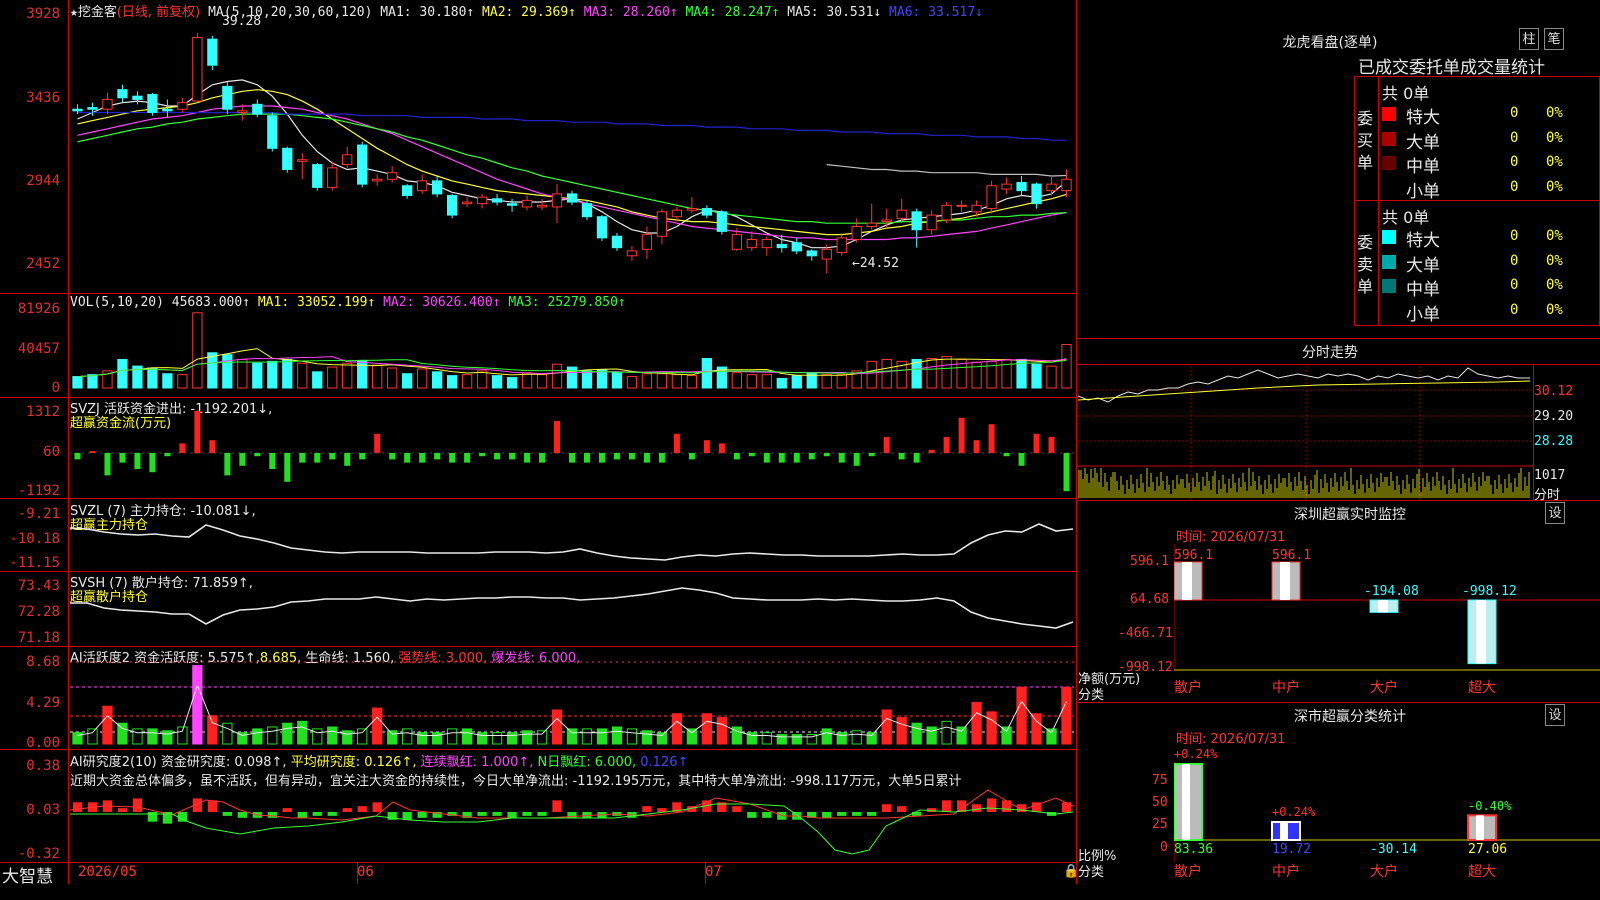 This screenshot has width=1600, height=900. I want to click on sc-top-label-0: +0.24%, so click(1196, 754).